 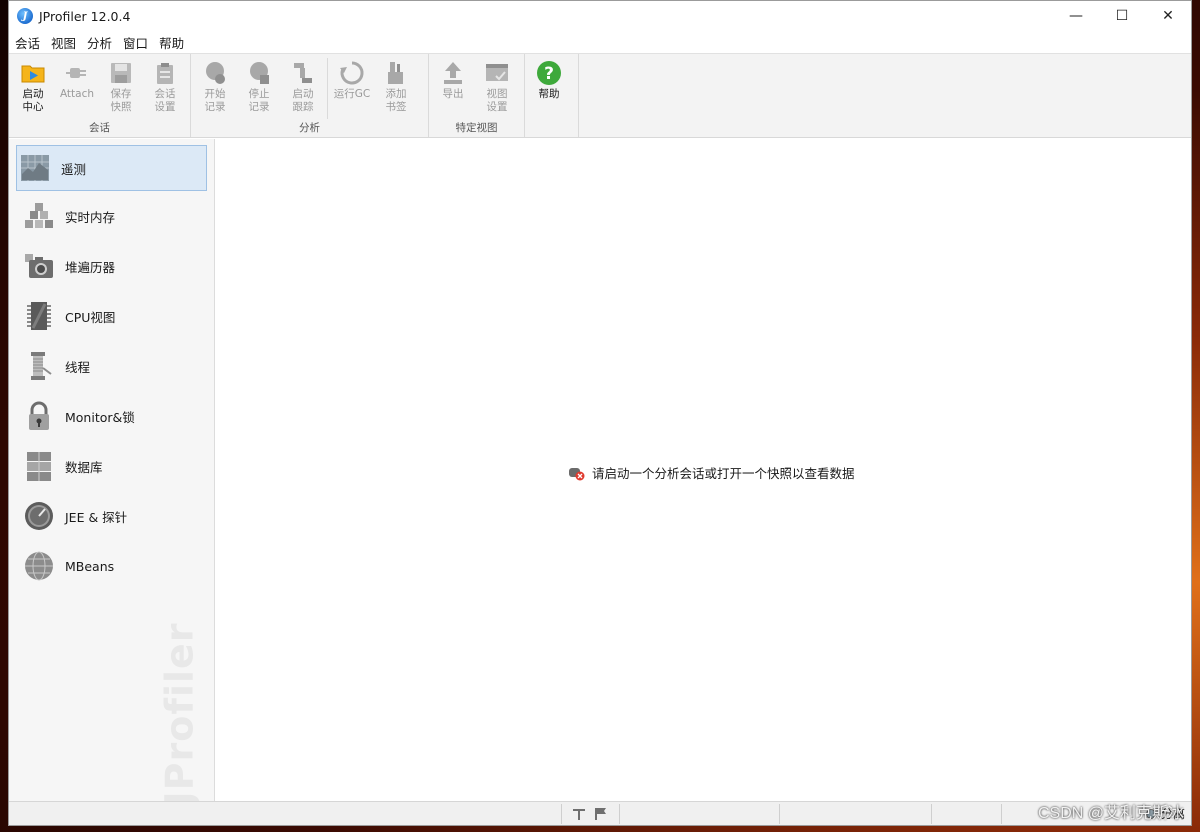 What do you see at coordinates (138, 42) in the screenshot?
I see `menu-window: 窗口` at bounding box center [138, 42].